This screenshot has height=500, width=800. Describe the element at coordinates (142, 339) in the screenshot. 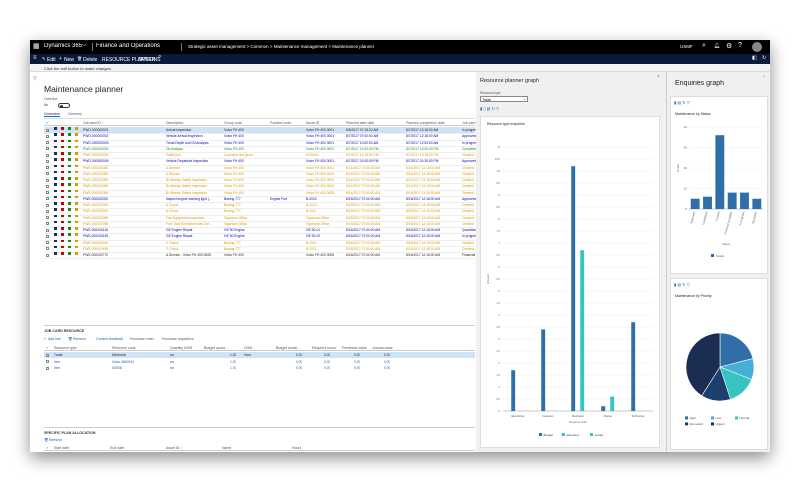

I see `purchase-order-button: Purchase order` at that location.